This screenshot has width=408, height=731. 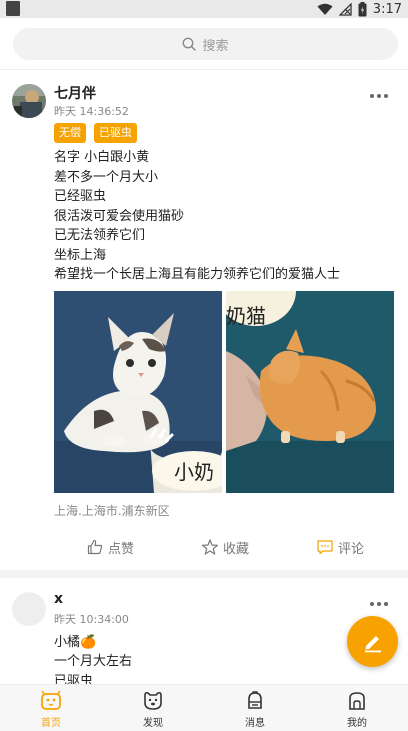 What do you see at coordinates (106, 177) in the screenshot?
I see `post-line: 差不多一个月大小` at bounding box center [106, 177].